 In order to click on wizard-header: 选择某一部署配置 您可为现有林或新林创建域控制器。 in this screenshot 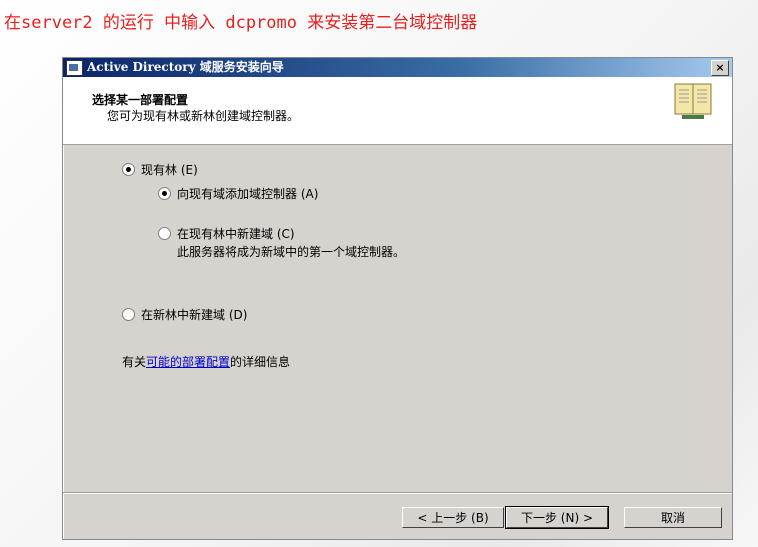, I will do `click(397, 111)`.